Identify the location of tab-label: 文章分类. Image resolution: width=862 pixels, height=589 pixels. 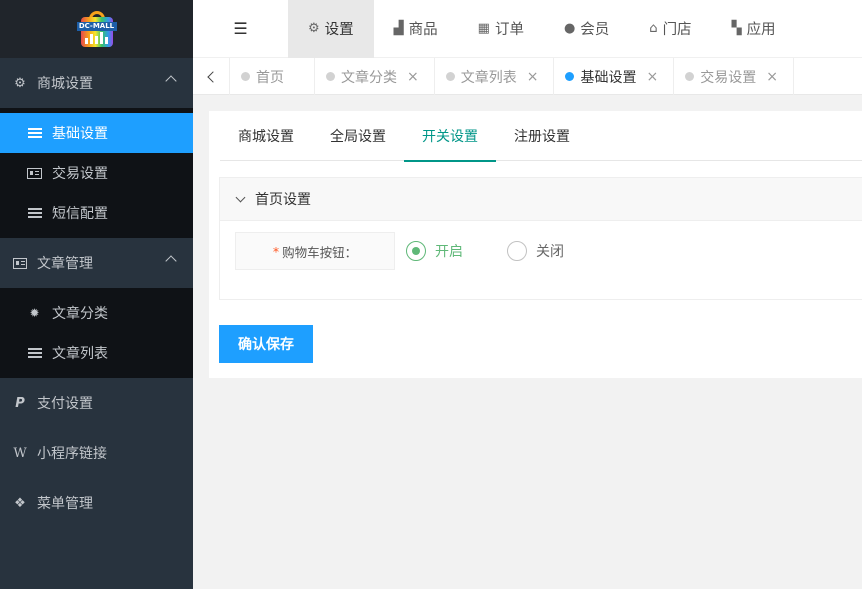
(369, 77).